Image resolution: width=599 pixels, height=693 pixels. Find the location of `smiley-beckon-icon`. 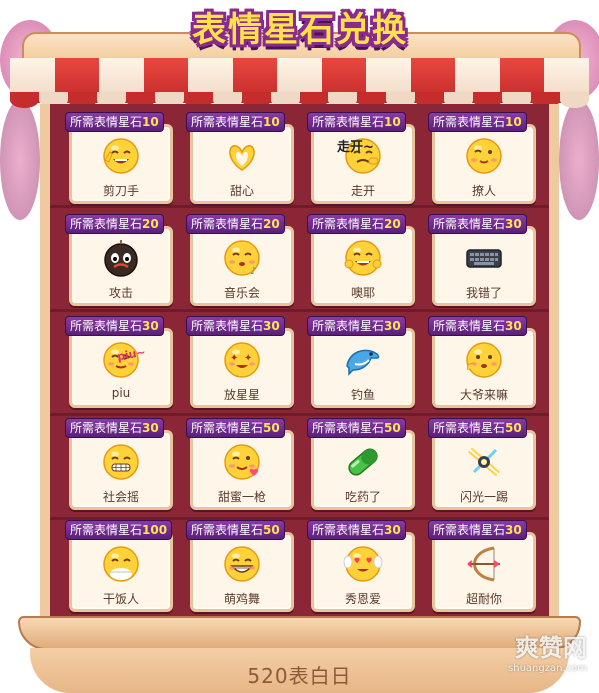

smiley-beckon-icon is located at coordinates (484, 360).